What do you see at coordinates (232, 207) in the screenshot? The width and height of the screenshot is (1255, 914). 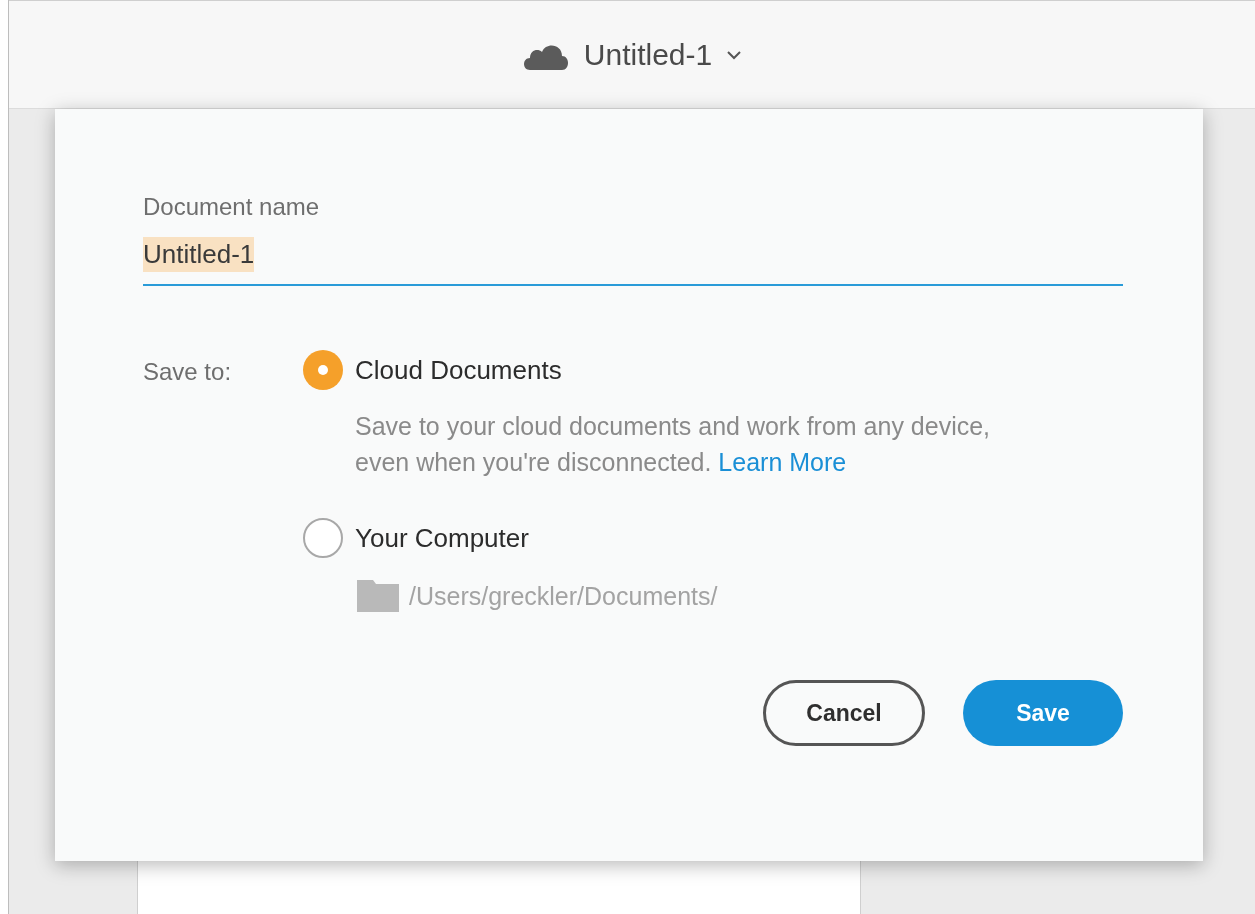 I see `field-label: Document name` at bounding box center [232, 207].